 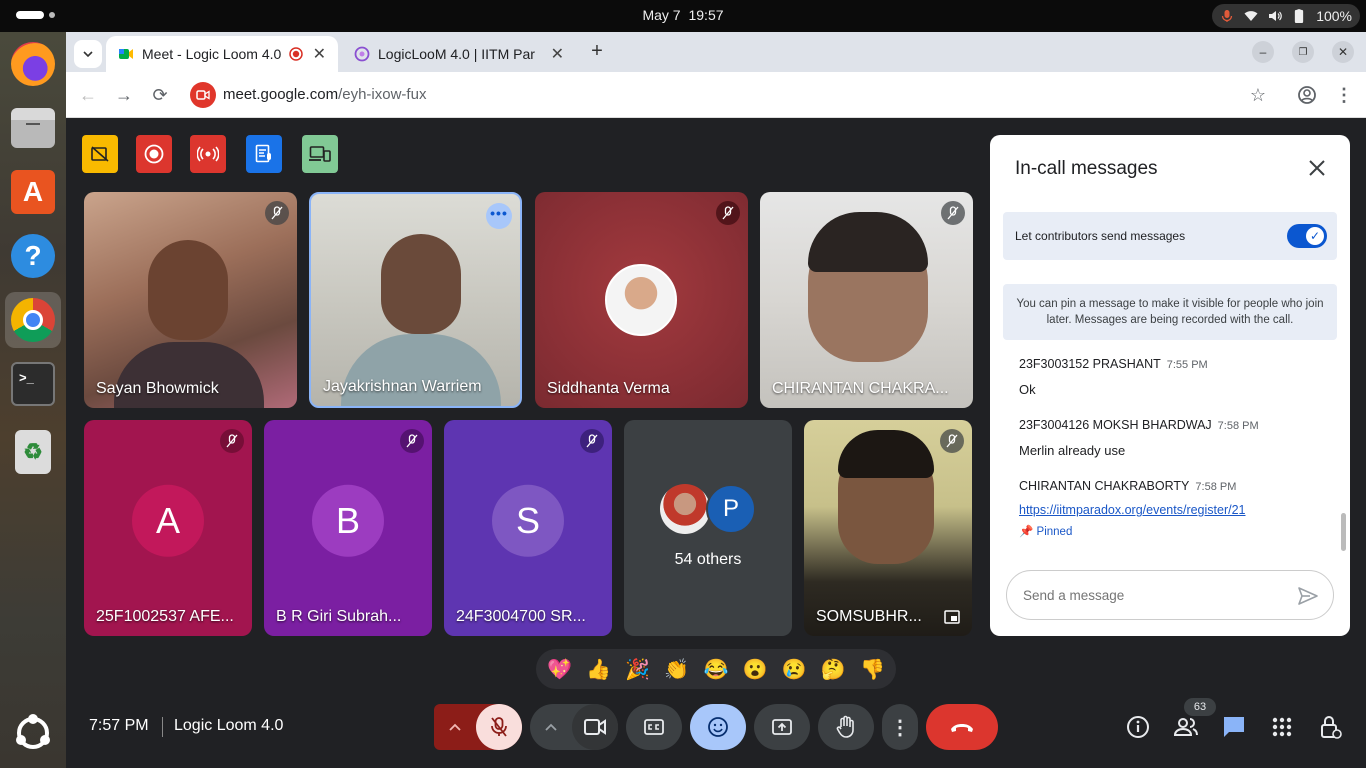 What do you see at coordinates (1238, 426) in the screenshot?
I see `message-time: 7:58 PM` at bounding box center [1238, 426].